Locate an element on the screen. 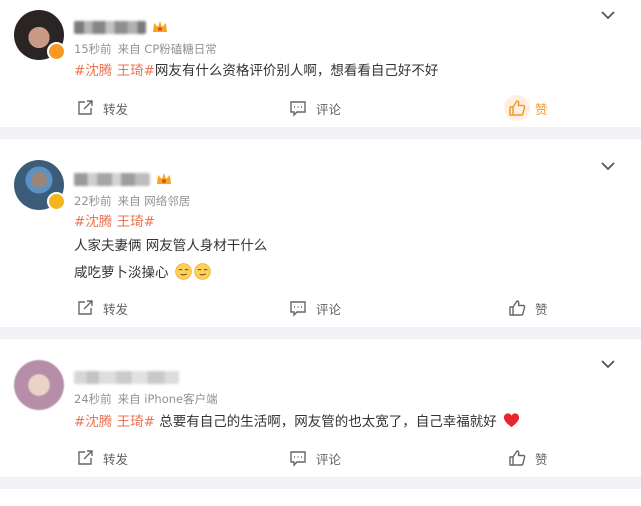 This screenshot has height=506, width=641. post-text-line: 人家夫妻俩 网友管人身材干什么 is located at coordinates (171, 246).